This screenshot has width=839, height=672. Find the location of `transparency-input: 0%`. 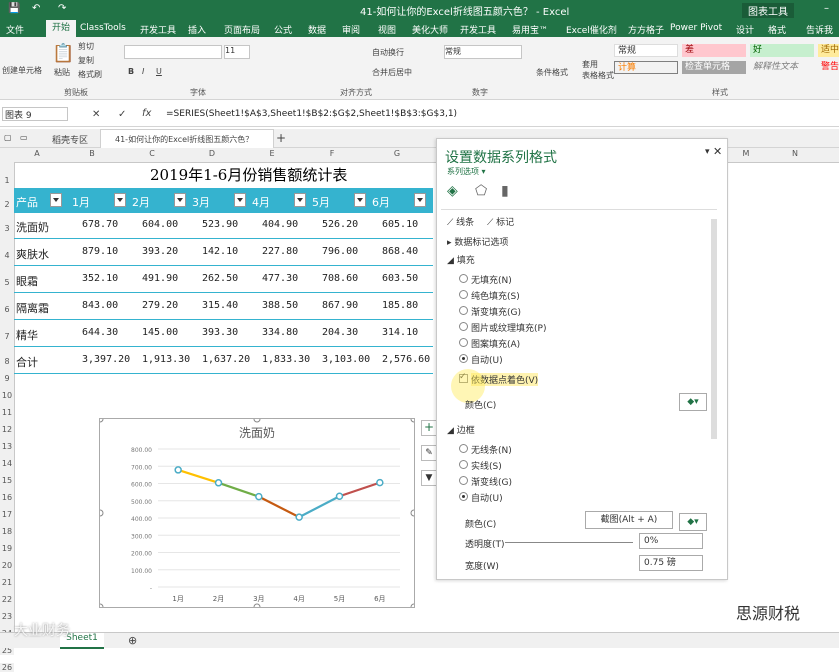

transparency-input: 0% is located at coordinates (671, 541).